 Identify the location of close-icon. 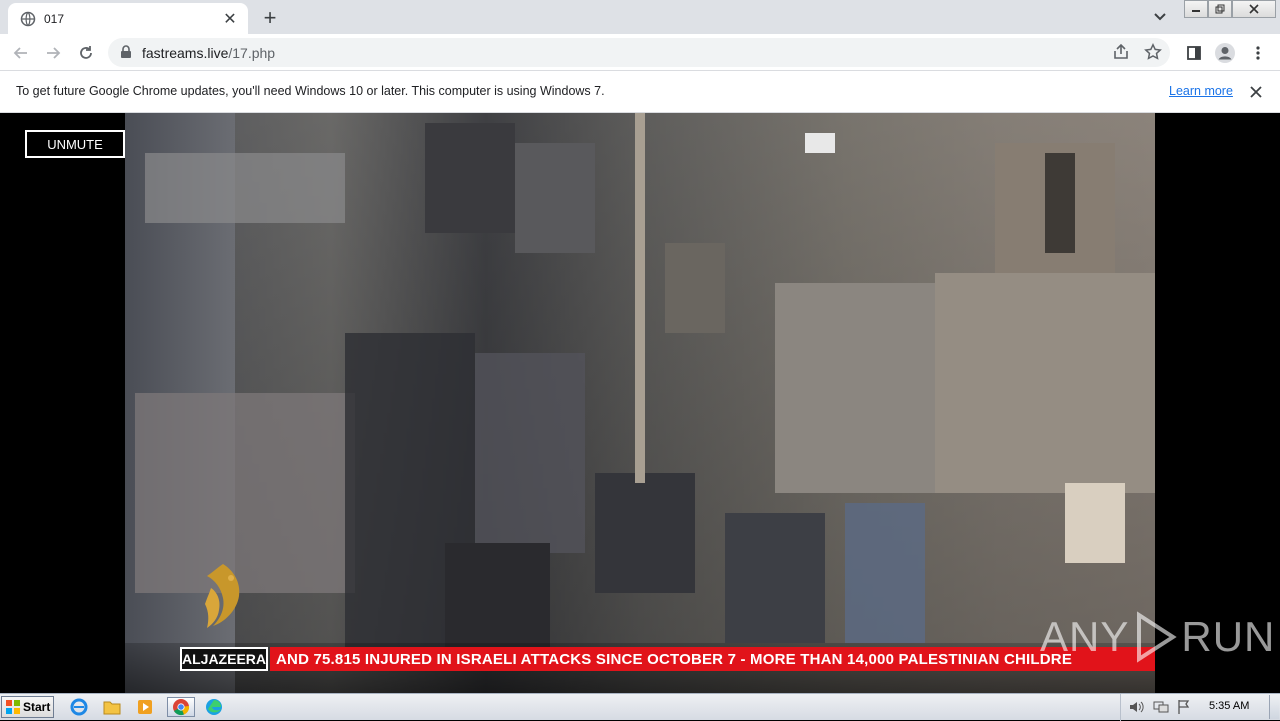
(1254, 9).